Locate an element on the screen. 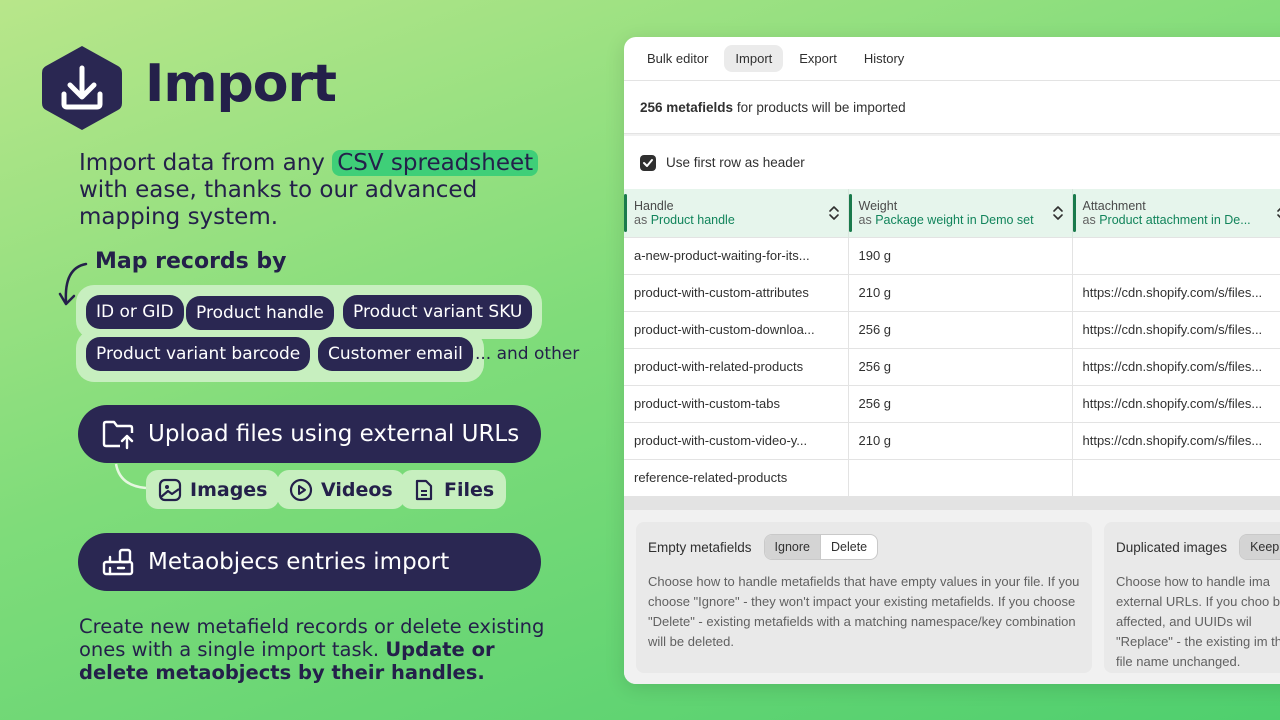  keep-option-button: Keep is located at coordinates (1260, 547).